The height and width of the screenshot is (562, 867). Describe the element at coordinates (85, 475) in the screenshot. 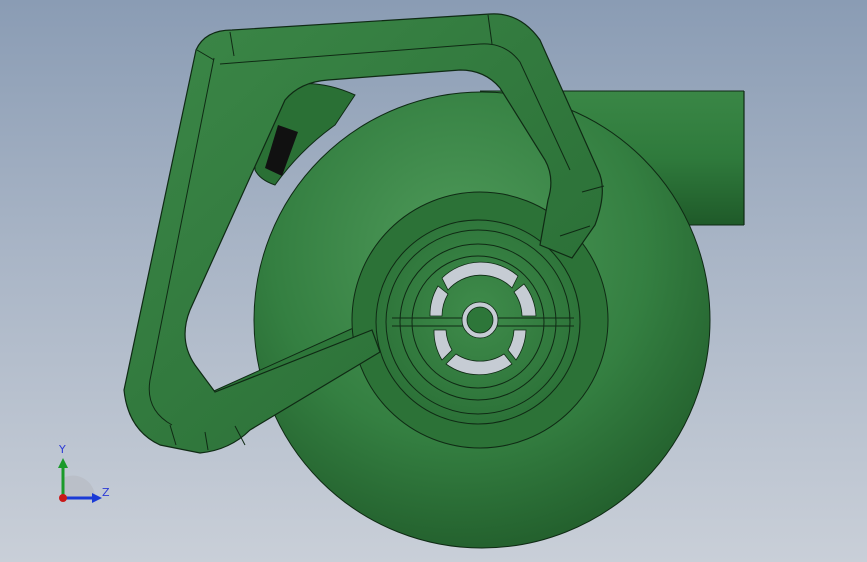

I see `orientation-triad: Y Z` at that location.